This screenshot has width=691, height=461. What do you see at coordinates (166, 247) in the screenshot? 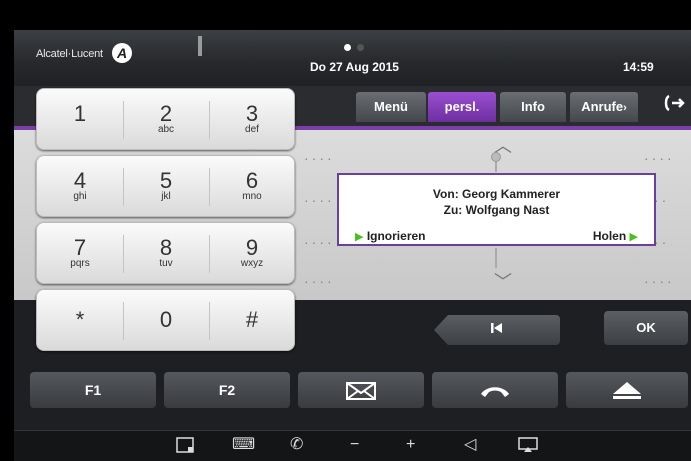
I see `key-digit: 8` at bounding box center [166, 247].